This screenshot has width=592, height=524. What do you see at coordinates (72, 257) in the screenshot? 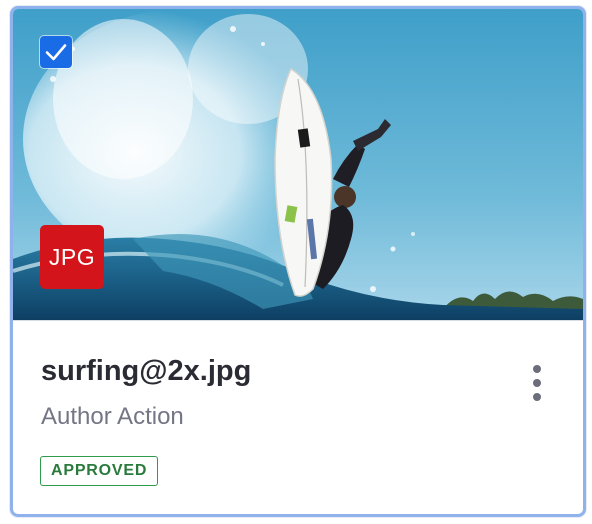
I see `file-type-badge: JPG` at bounding box center [72, 257].